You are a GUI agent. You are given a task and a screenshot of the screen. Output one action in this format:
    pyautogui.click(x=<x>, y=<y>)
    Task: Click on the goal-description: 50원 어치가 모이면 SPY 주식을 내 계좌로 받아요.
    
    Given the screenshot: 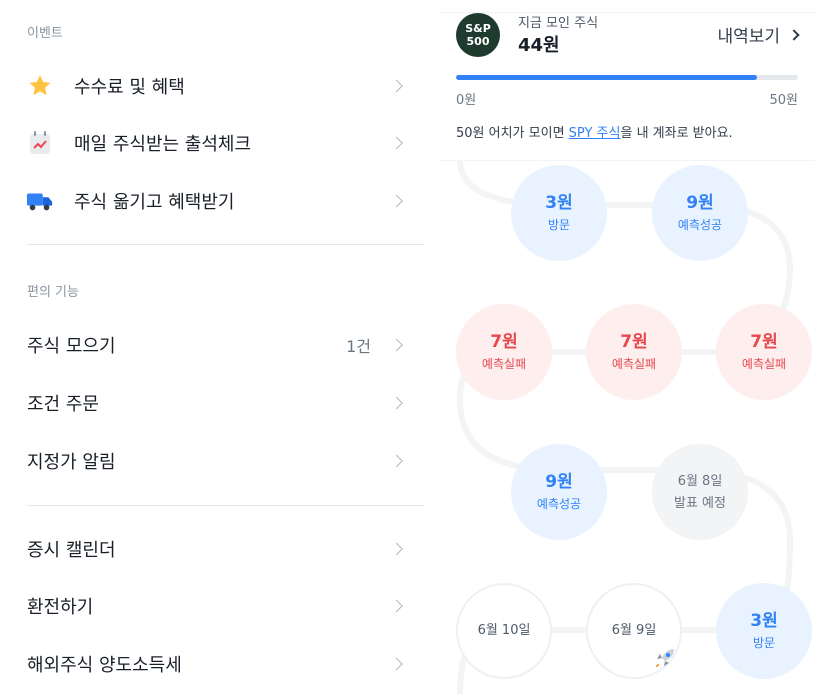 What is the action you would take?
    pyautogui.click(x=594, y=131)
    